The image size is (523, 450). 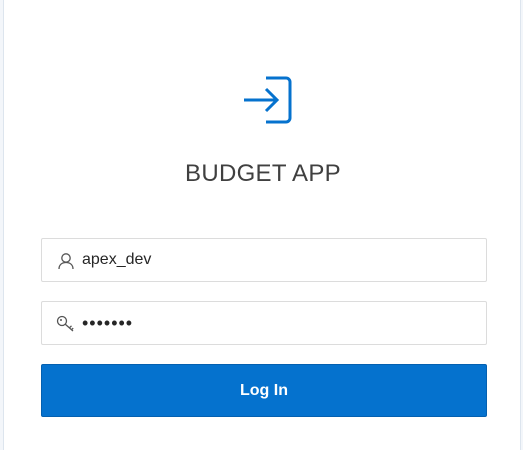 I want to click on password-input, so click(x=282, y=323).